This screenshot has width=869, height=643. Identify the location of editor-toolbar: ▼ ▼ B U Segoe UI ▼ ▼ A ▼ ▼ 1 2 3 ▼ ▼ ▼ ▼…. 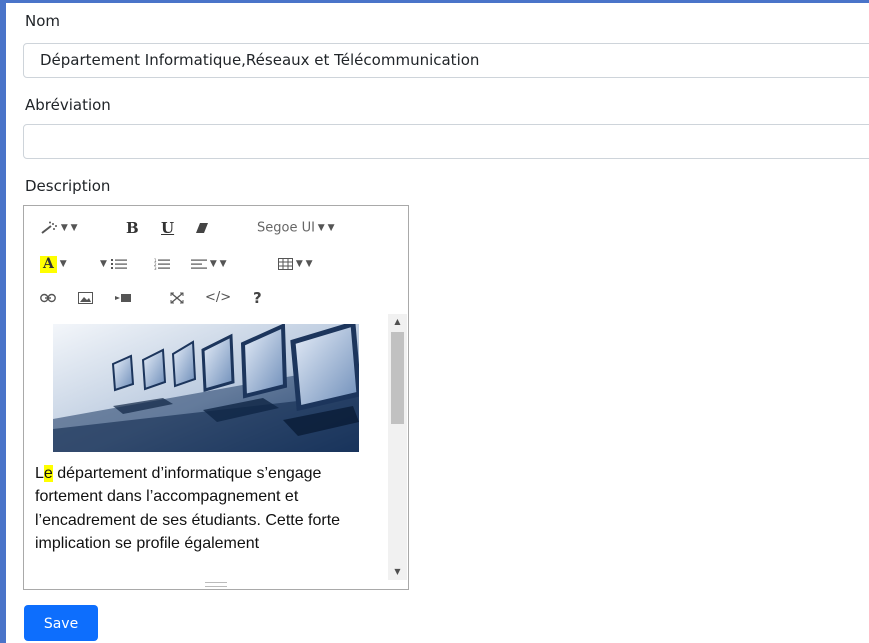
(216, 260).